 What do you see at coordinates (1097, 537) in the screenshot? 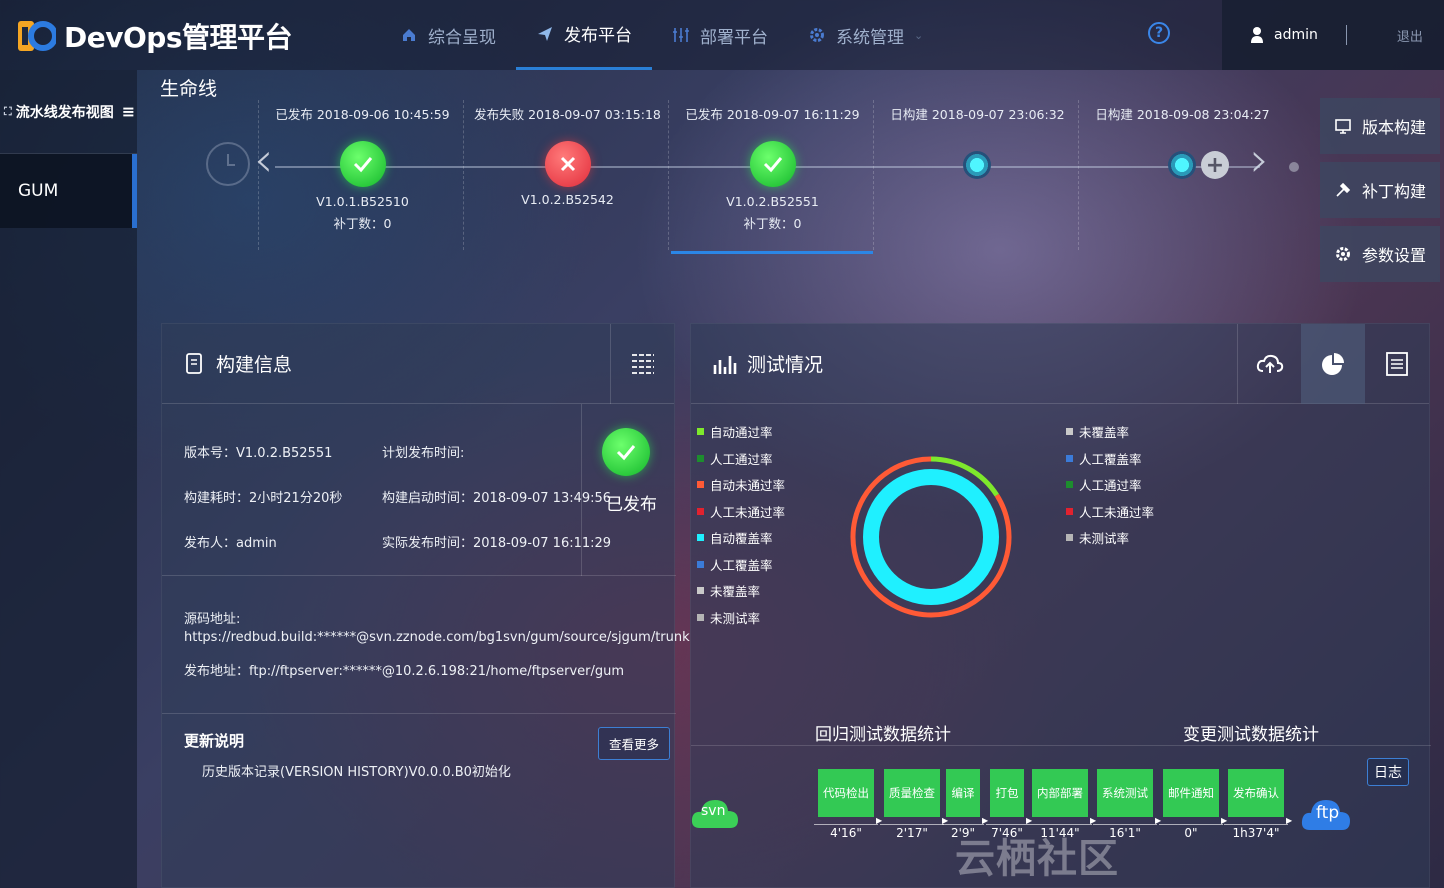
I see `legend-item: 未测试率` at bounding box center [1097, 537].